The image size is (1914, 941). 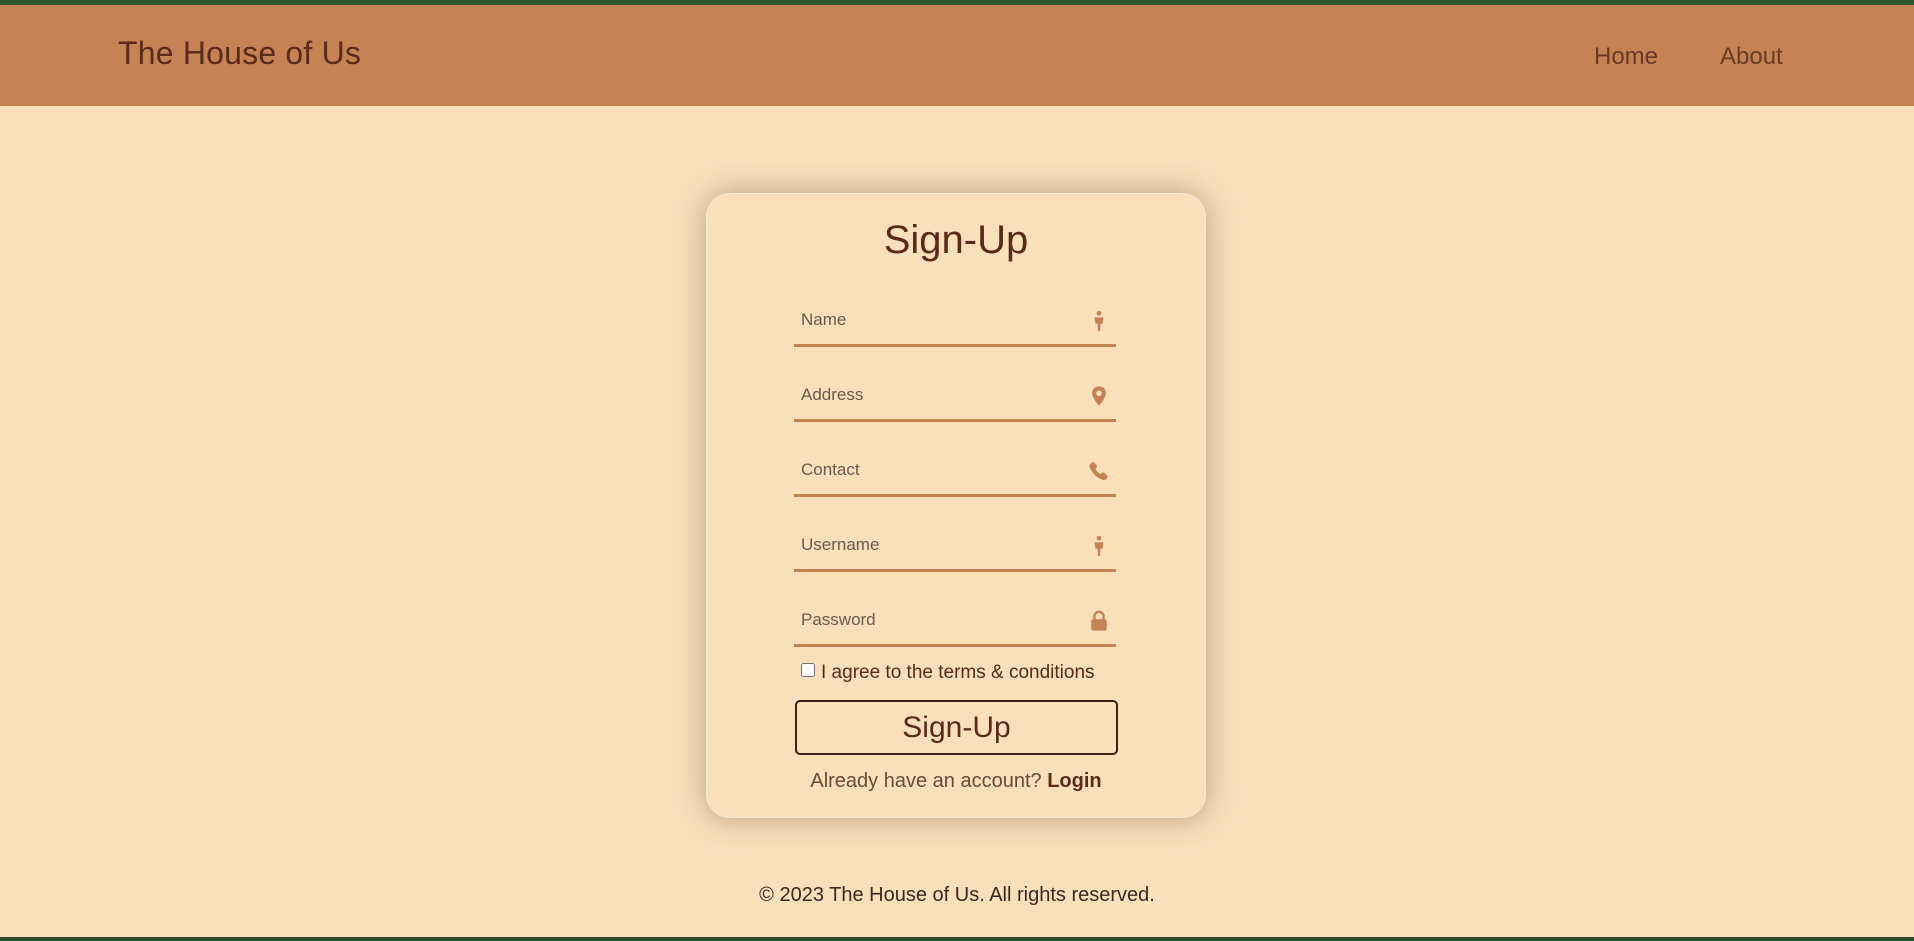 What do you see at coordinates (1099, 621) in the screenshot?
I see `lock-icon` at bounding box center [1099, 621].